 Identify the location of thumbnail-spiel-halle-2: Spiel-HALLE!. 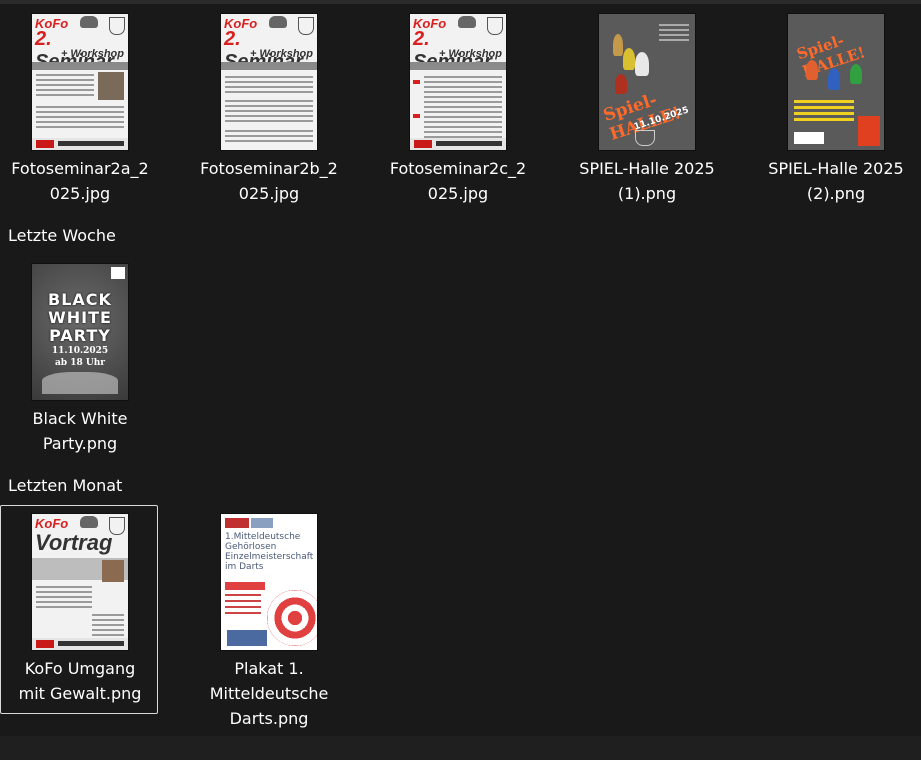
(836, 82).